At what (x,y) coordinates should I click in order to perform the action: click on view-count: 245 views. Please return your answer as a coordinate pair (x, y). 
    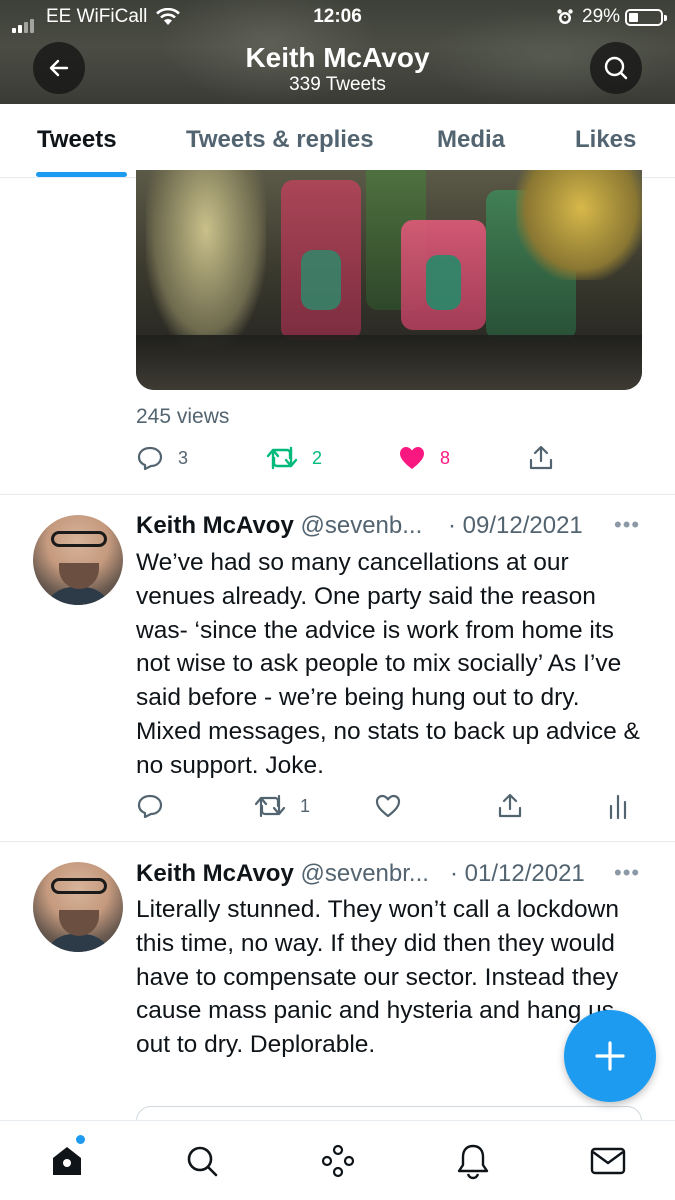
    Looking at the image, I should click on (183, 416).